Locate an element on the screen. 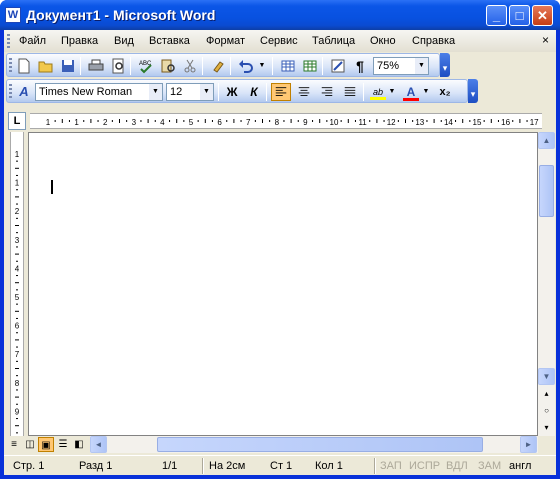 The width and height of the screenshot is (560, 479). undo-icon is located at coordinates (246, 66).